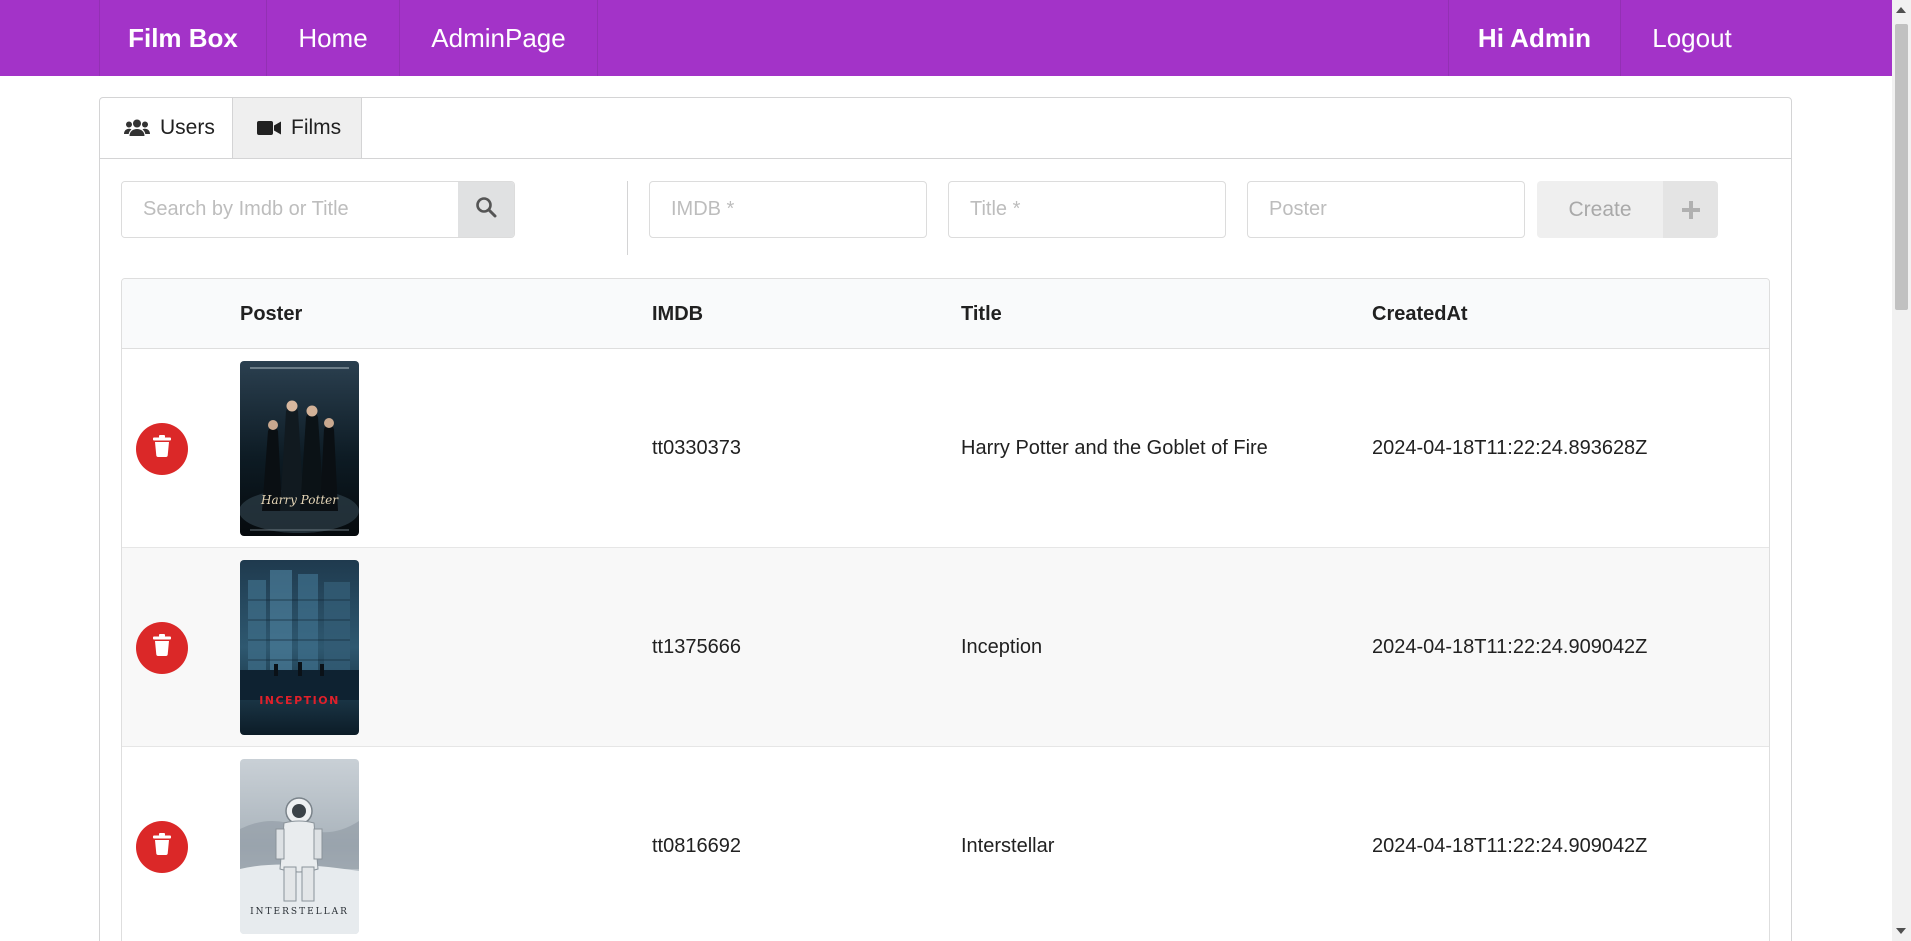  I want to click on poster-caption: INTERSTELLAR, so click(299, 912).